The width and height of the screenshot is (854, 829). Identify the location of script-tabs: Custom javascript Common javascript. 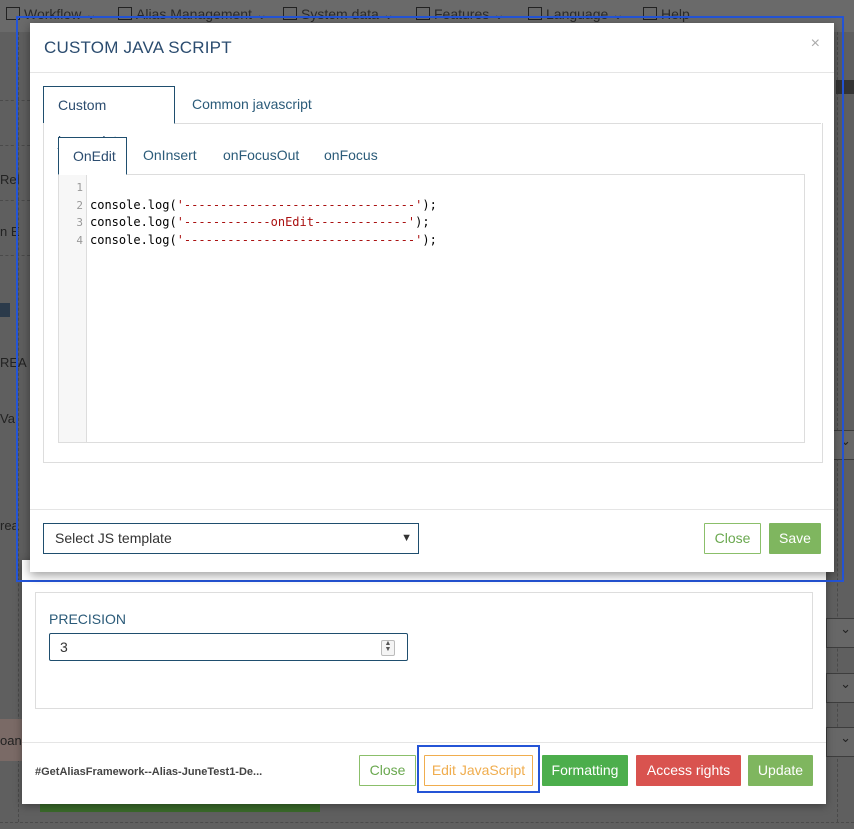
(432, 117).